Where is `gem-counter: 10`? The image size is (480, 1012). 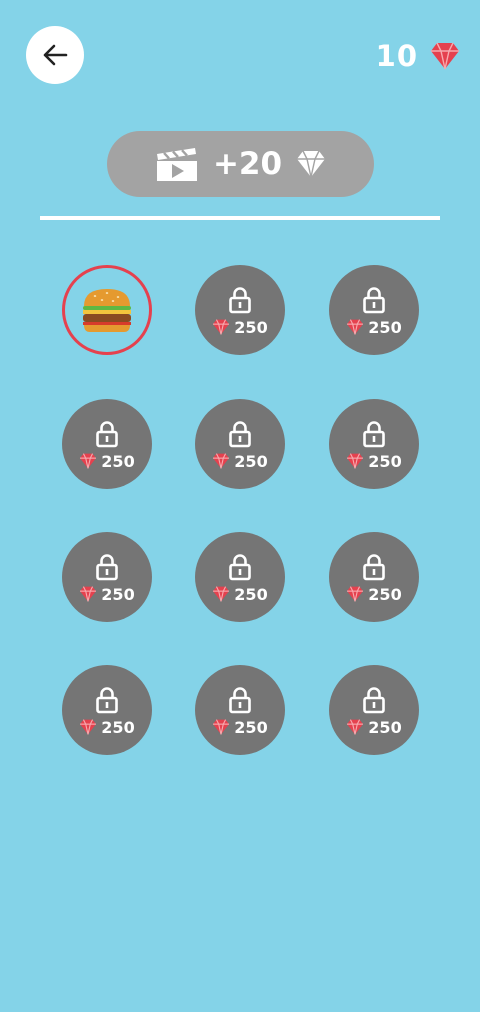
gem-counter: 10 is located at coordinates (418, 56).